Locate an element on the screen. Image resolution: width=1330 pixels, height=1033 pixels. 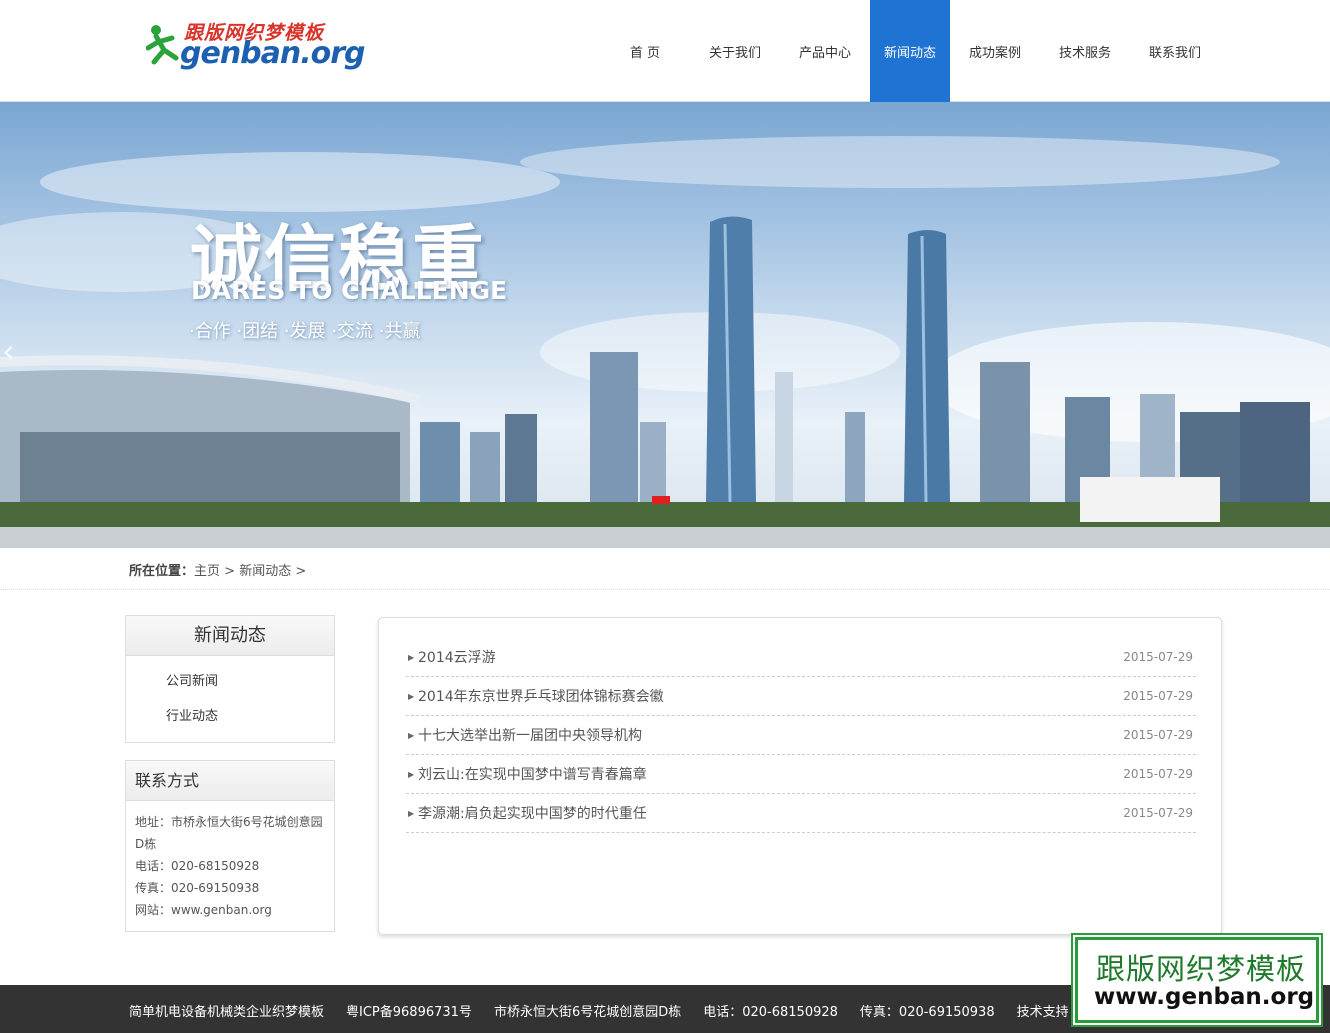
watermark-url: www.genban.org is located at coordinates (1204, 997).